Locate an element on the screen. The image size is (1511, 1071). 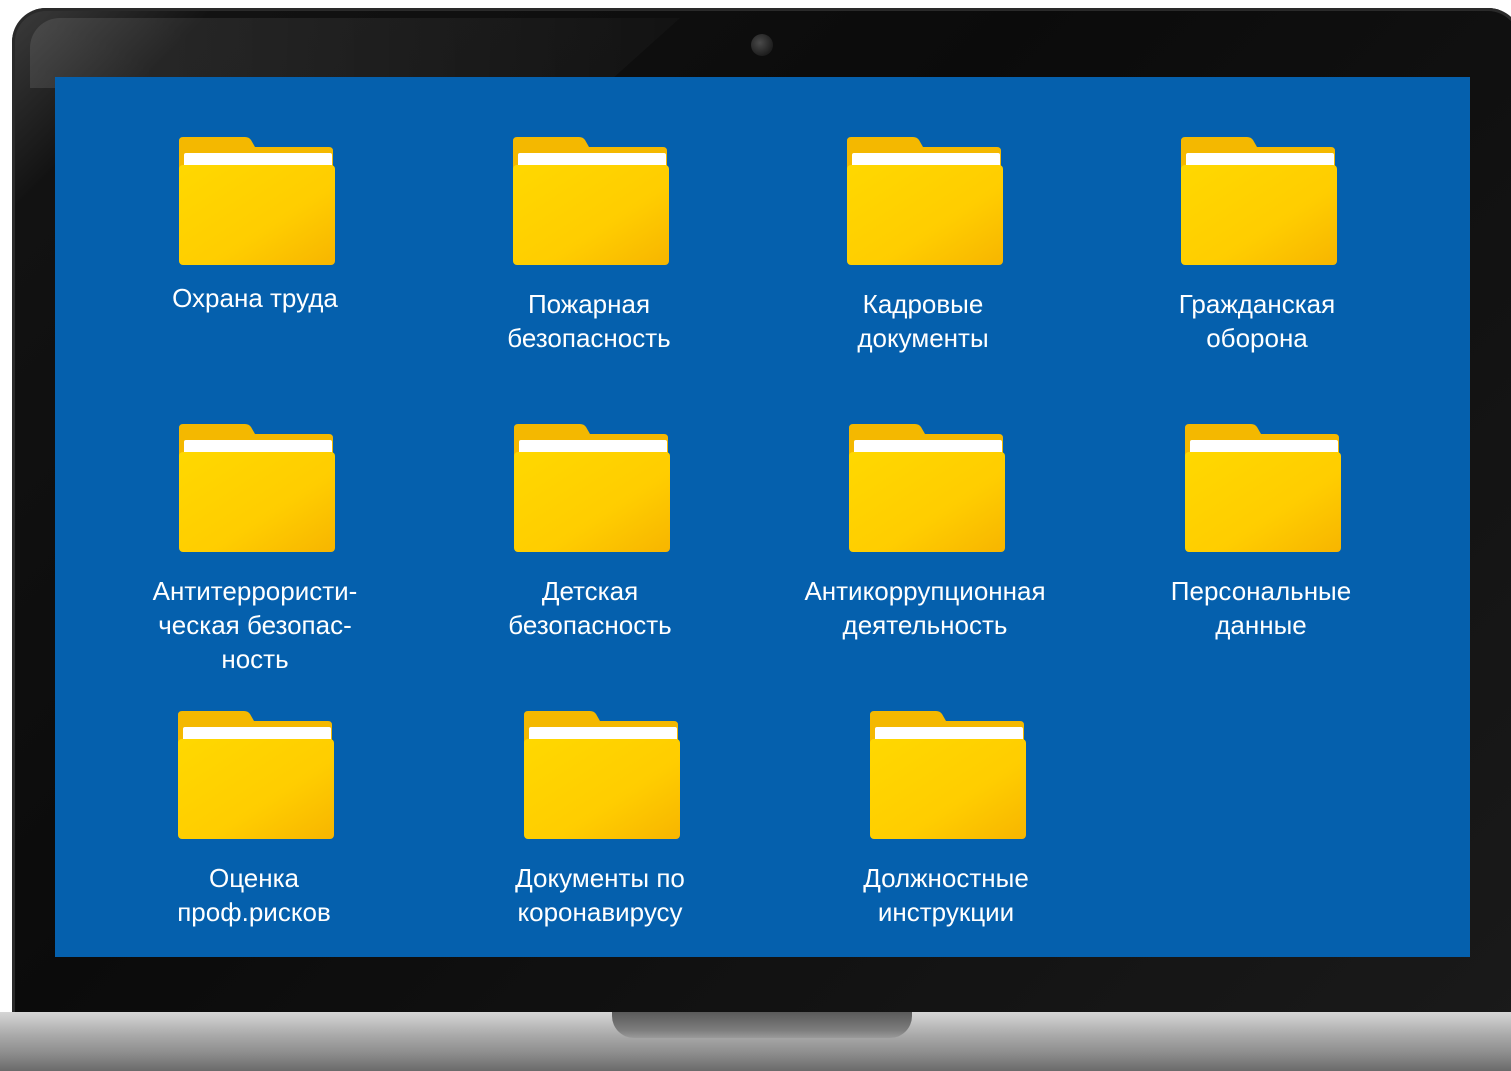
folder-dokumenty-po-koronavirusu: Документы по коронавирусу is located at coordinates (600, 819).